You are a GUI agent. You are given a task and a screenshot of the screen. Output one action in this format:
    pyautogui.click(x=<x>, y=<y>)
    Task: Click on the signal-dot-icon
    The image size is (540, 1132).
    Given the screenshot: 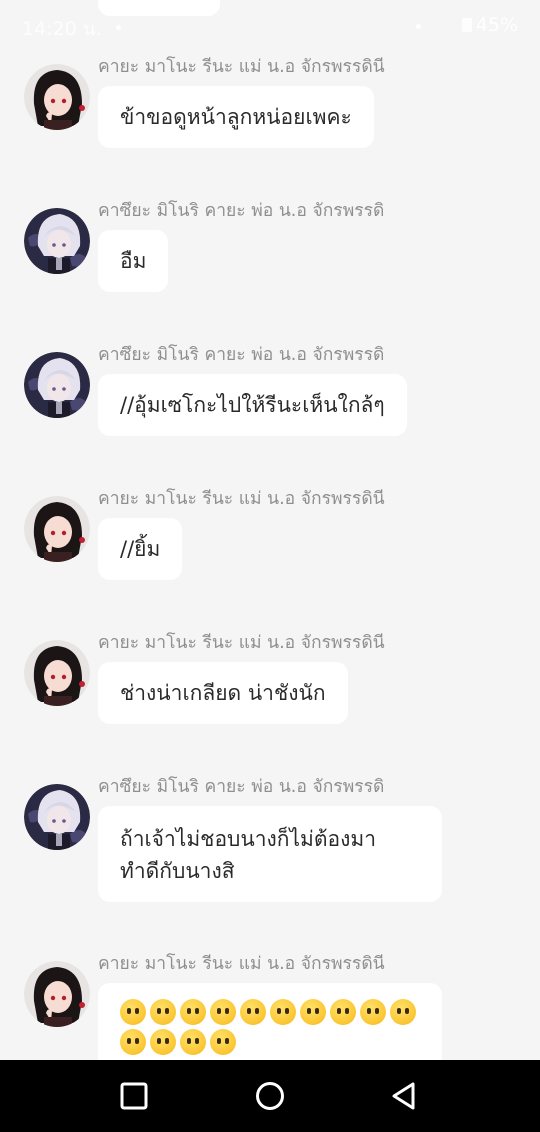 What is the action you would take?
    pyautogui.click(x=418, y=26)
    